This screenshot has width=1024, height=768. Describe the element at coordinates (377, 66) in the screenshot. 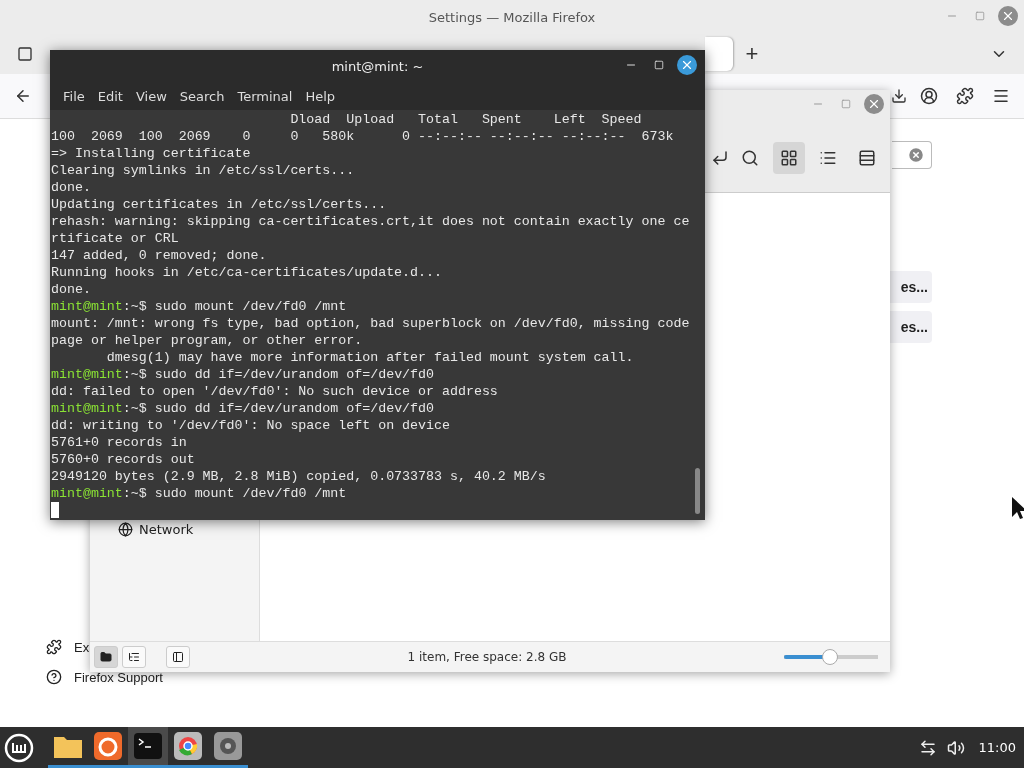

I see `window-title: mint@mint: ~` at that location.